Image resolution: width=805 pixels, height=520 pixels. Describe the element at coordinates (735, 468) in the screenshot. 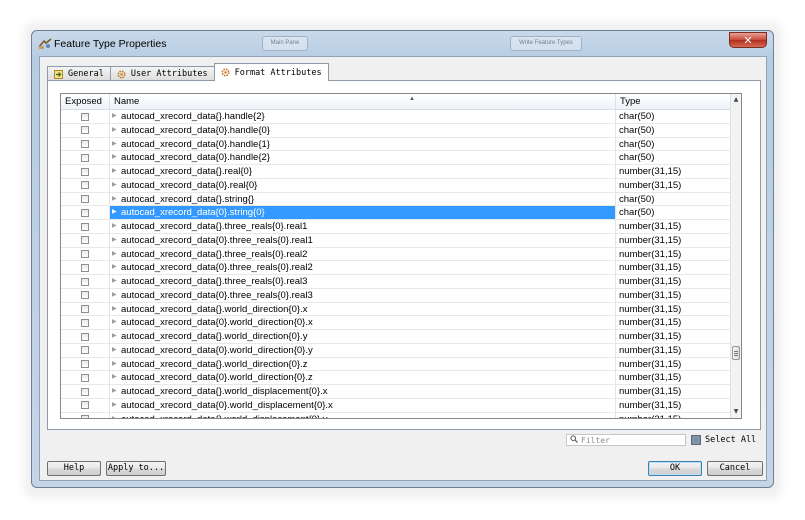

I see `cancel-button: Cancel` at that location.